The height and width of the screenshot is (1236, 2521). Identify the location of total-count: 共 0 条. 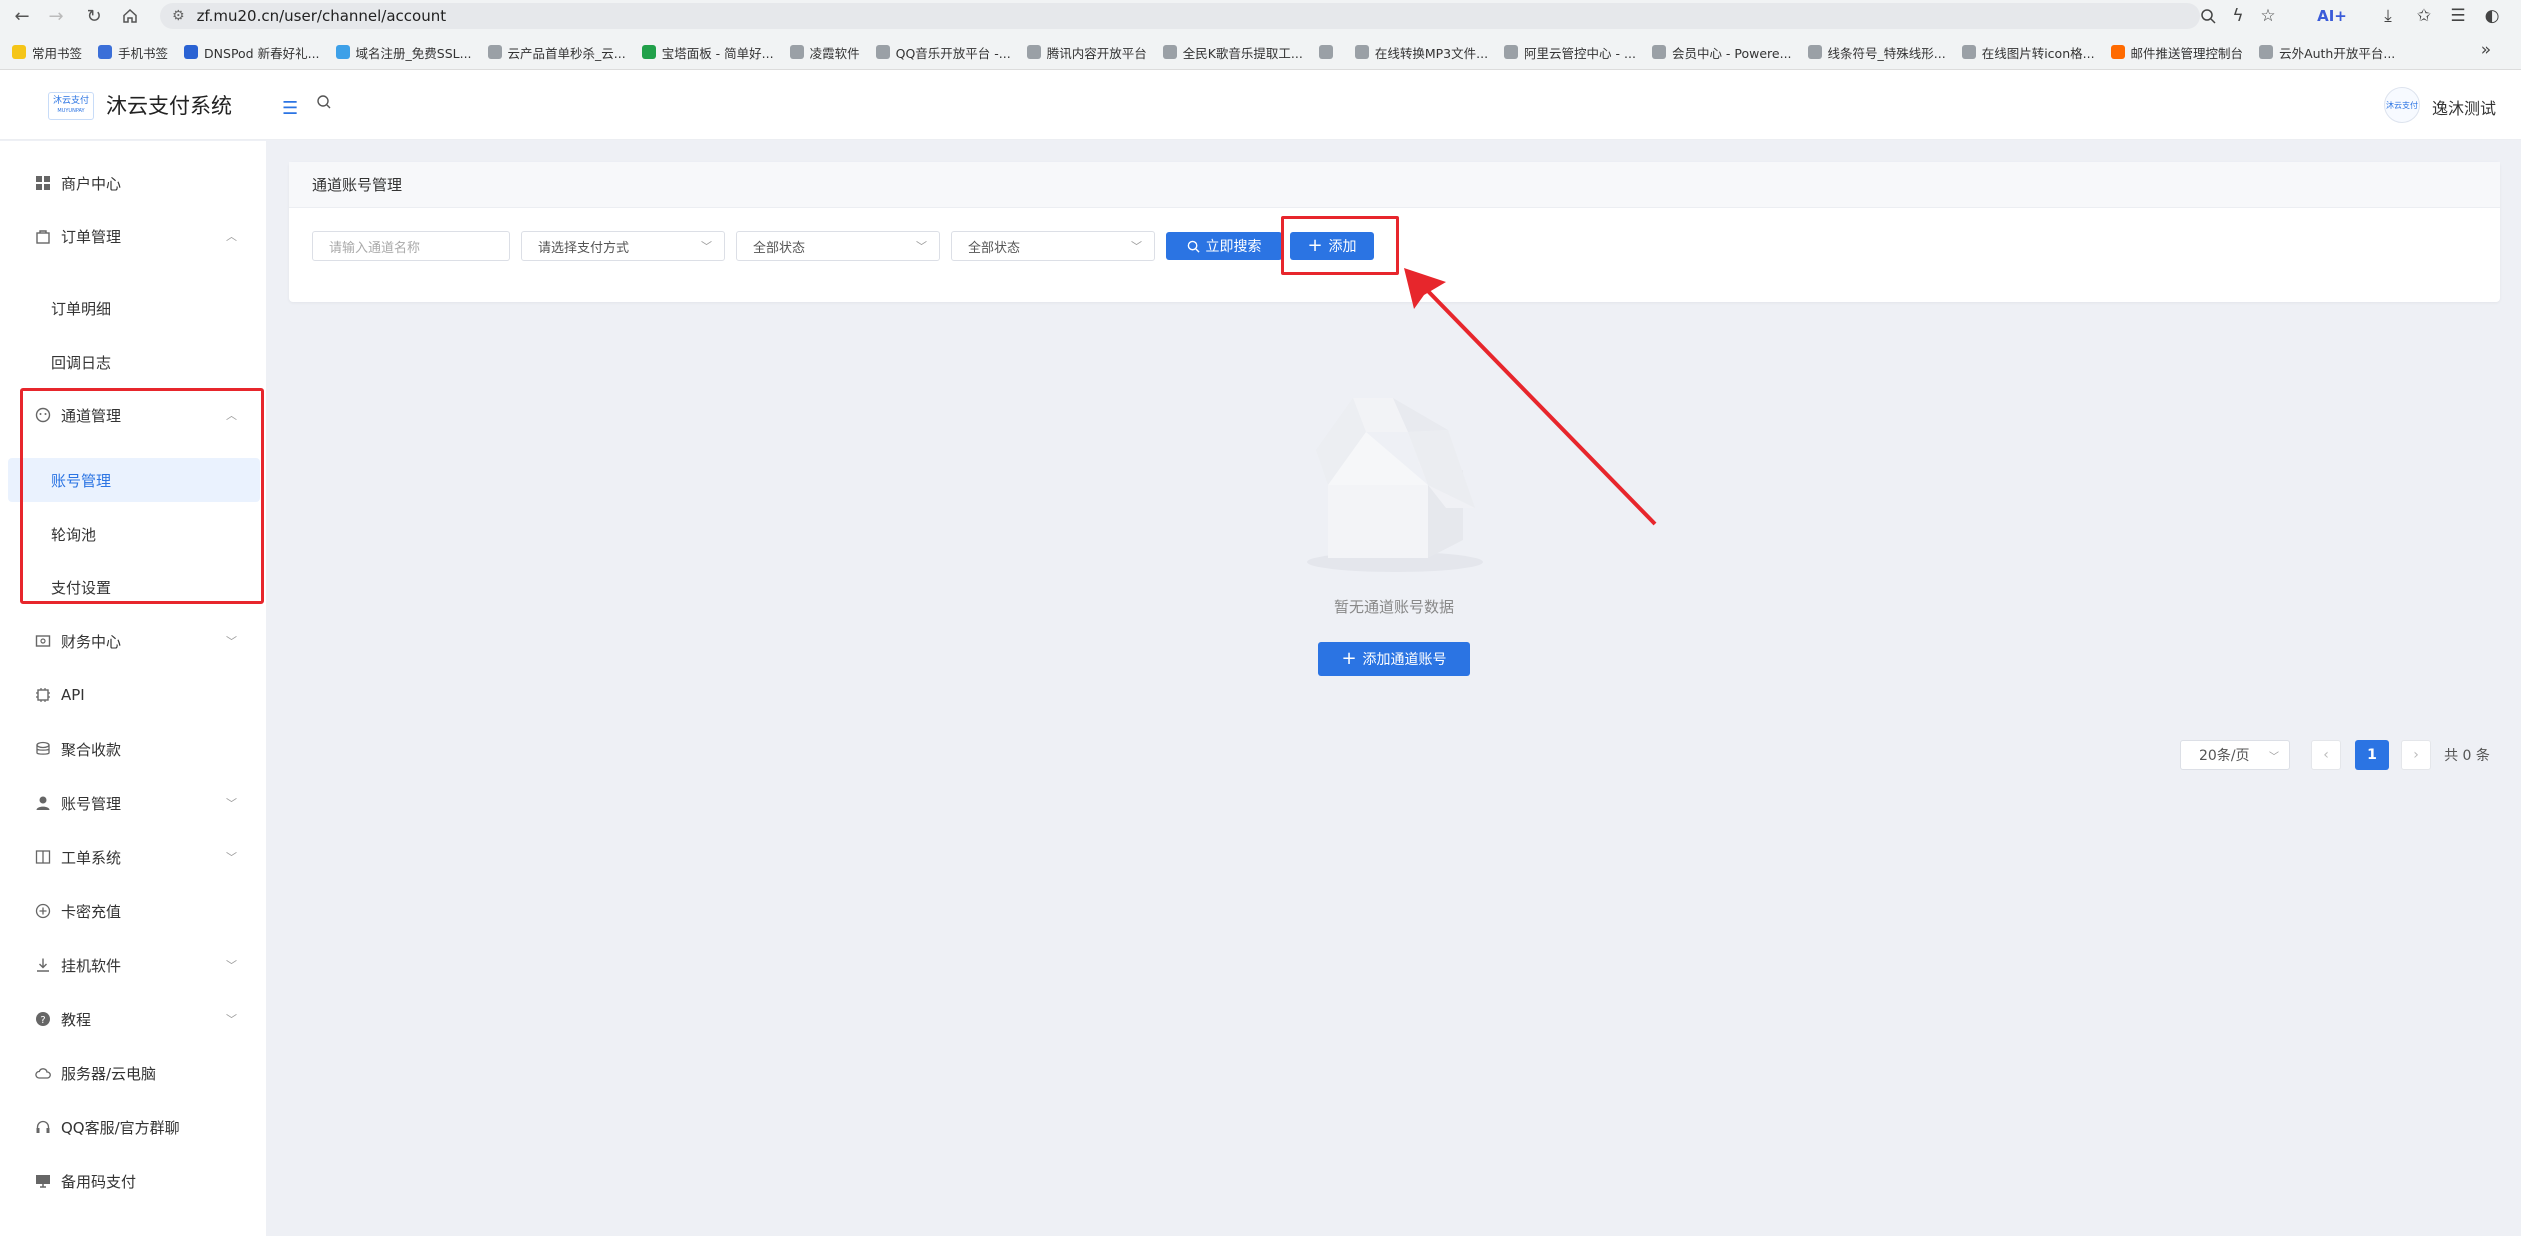
(2467, 756).